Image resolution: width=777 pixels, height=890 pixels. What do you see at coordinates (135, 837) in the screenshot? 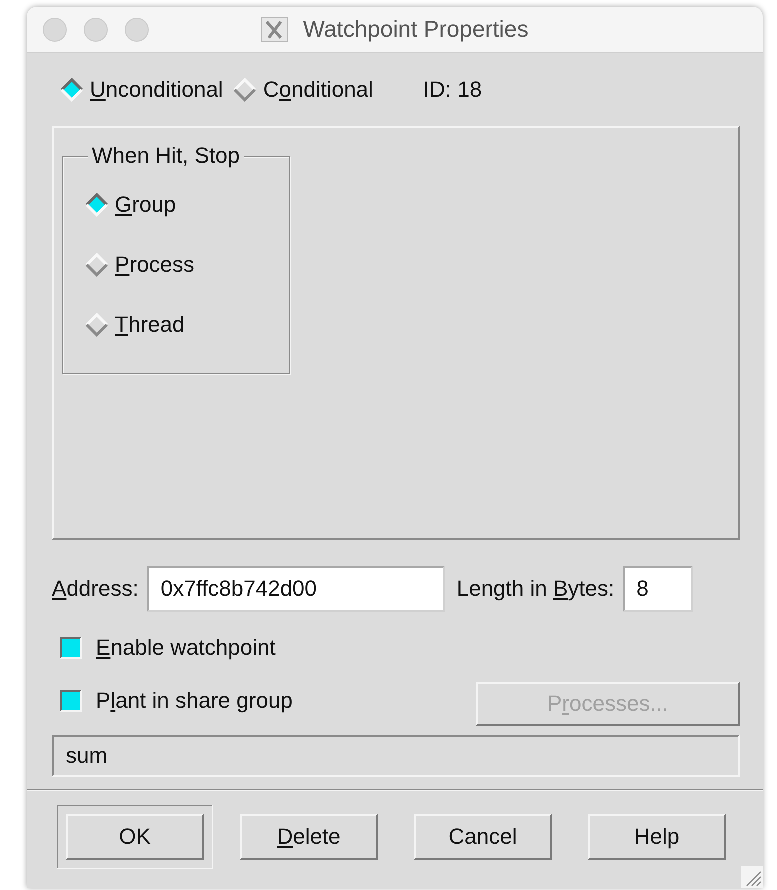
I see `dialog-button: OK` at bounding box center [135, 837].